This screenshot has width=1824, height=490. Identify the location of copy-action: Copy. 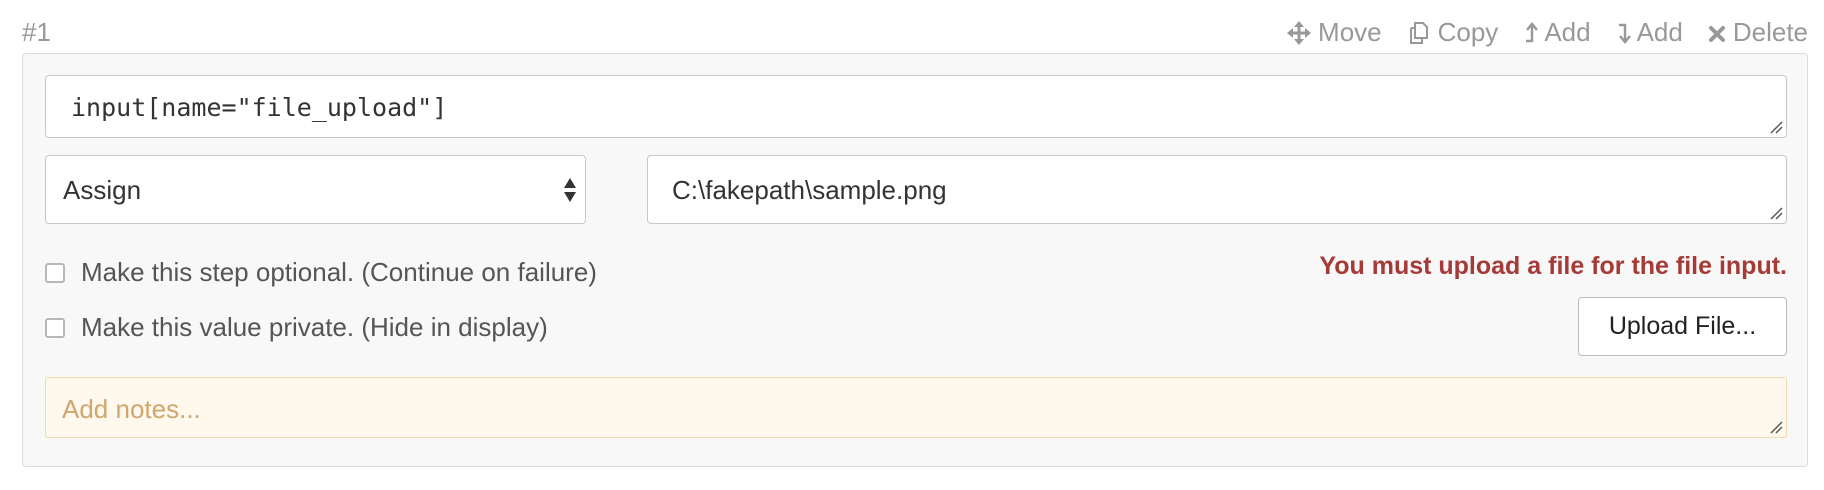
(1452, 32).